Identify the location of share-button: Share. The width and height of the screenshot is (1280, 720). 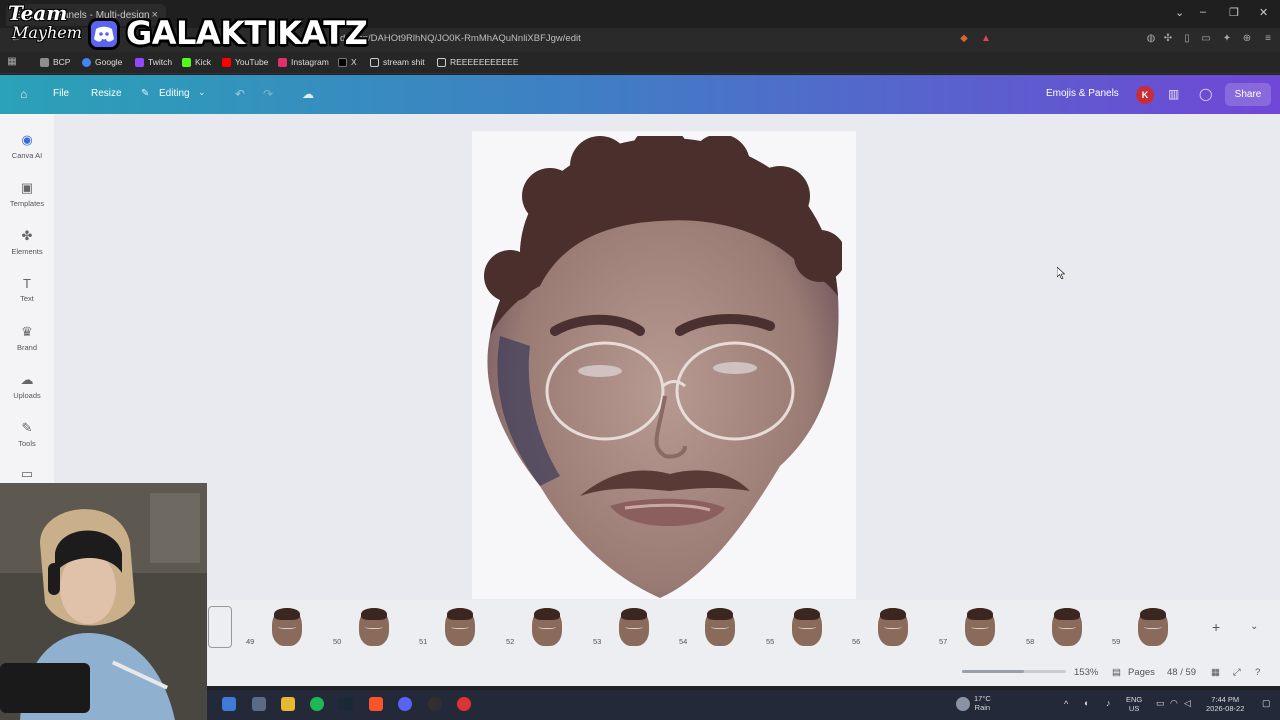
(1248, 94).